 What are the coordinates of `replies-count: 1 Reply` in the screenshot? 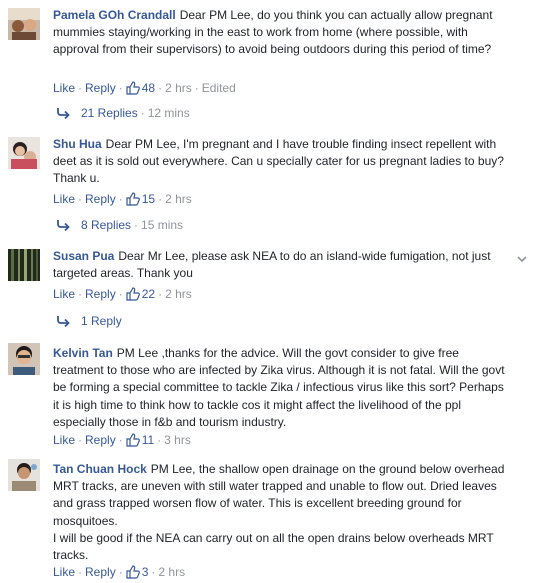 It's located at (101, 321).